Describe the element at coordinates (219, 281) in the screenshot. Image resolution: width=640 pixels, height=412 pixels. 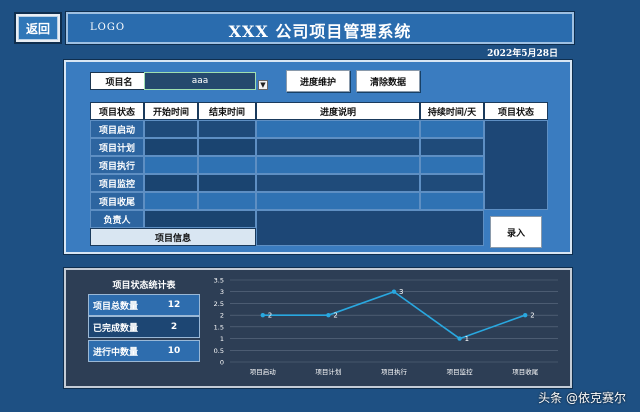
I see `y-tick-label: 3.5` at that location.